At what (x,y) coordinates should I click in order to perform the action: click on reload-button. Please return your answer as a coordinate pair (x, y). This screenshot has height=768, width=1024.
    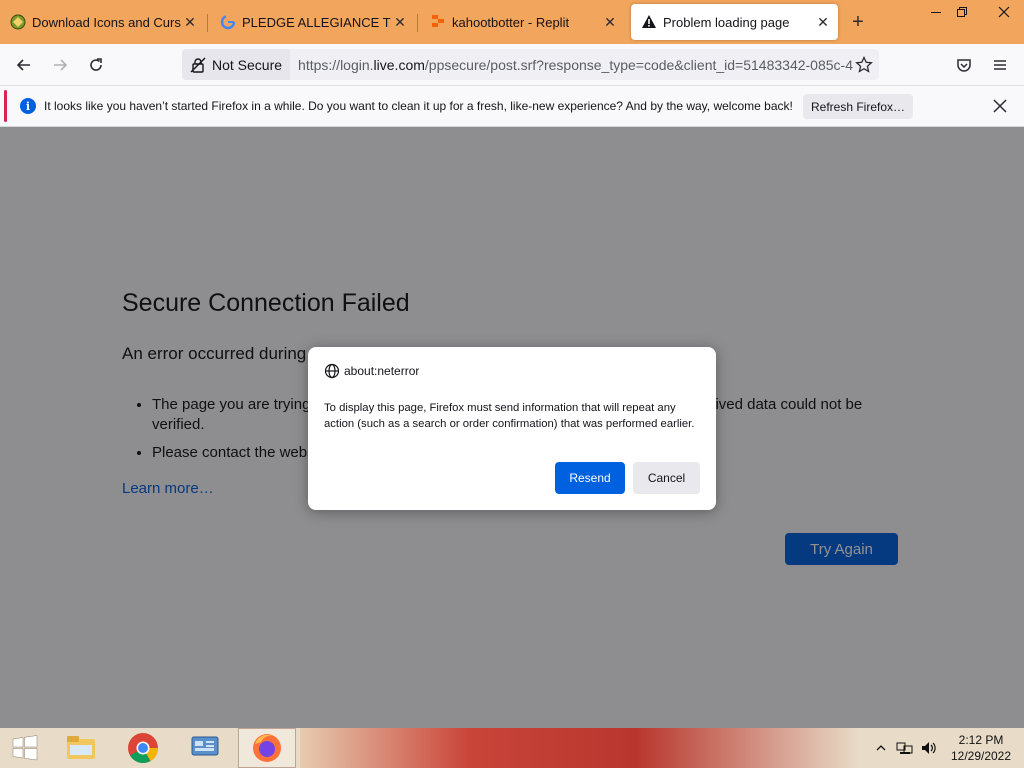
    Looking at the image, I should click on (96, 65).